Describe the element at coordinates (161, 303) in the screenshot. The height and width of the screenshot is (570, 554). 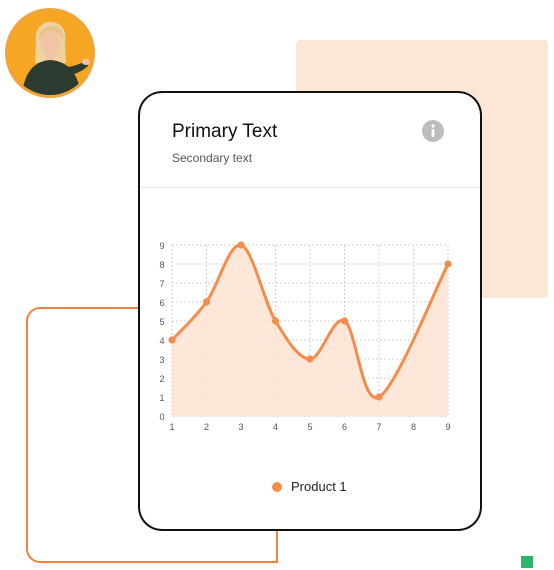
I see `y-tick-label: 6` at that location.